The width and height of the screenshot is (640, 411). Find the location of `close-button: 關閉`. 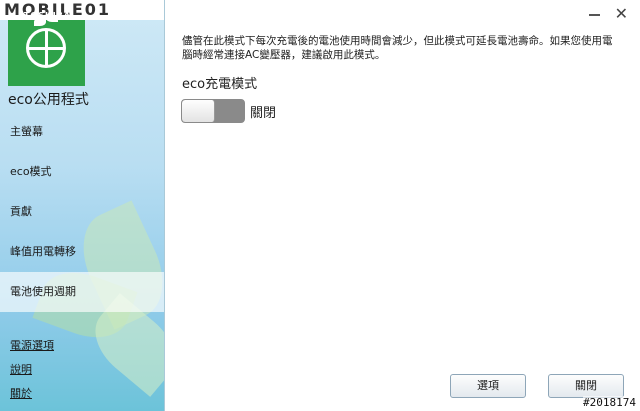

close-button: 關閉 is located at coordinates (586, 386).